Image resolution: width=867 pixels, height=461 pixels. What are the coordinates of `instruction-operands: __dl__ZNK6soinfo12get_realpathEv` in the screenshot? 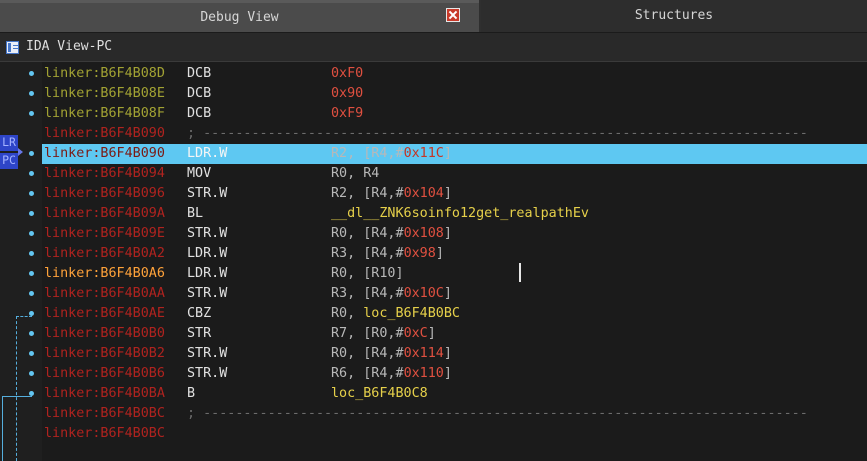 It's located at (460, 214).